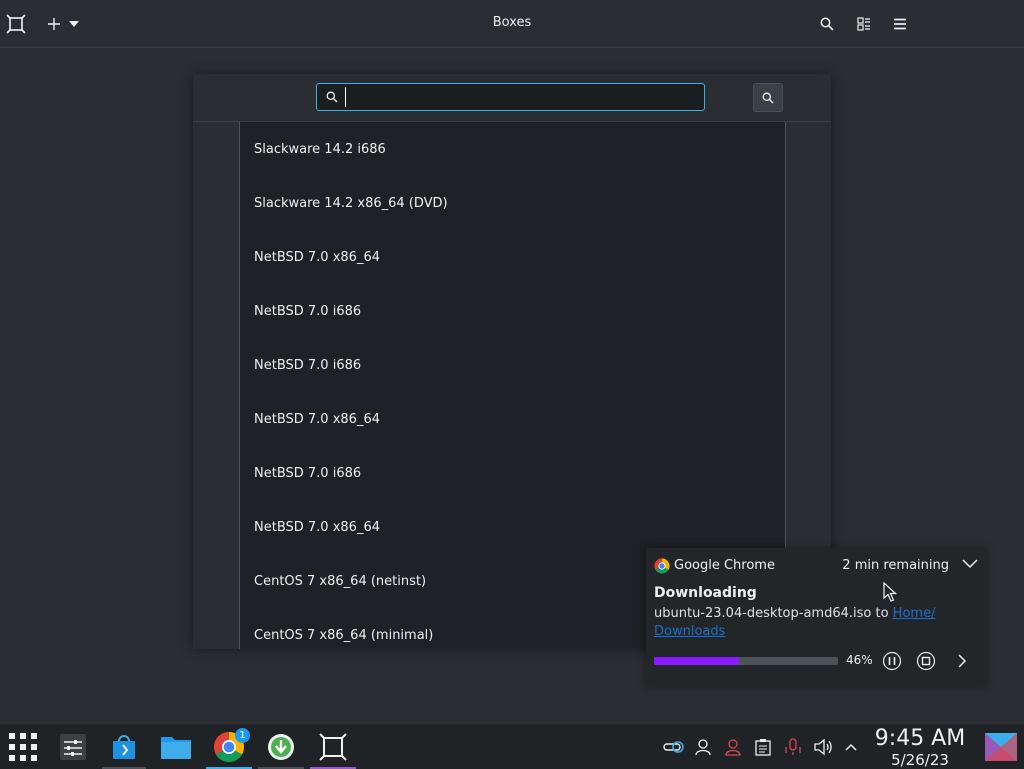  What do you see at coordinates (900, 24) in the screenshot?
I see `menu-icon` at bounding box center [900, 24].